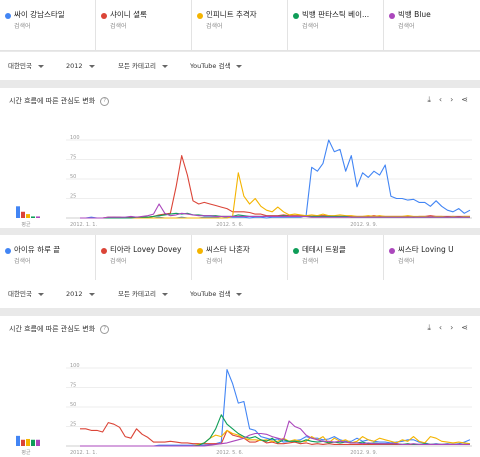 Image resolution: width=480 pixels, height=457 pixels. What do you see at coordinates (37, 249) in the screenshot?
I see `term-name: 아이유 하루 끝` at bounding box center [37, 249].